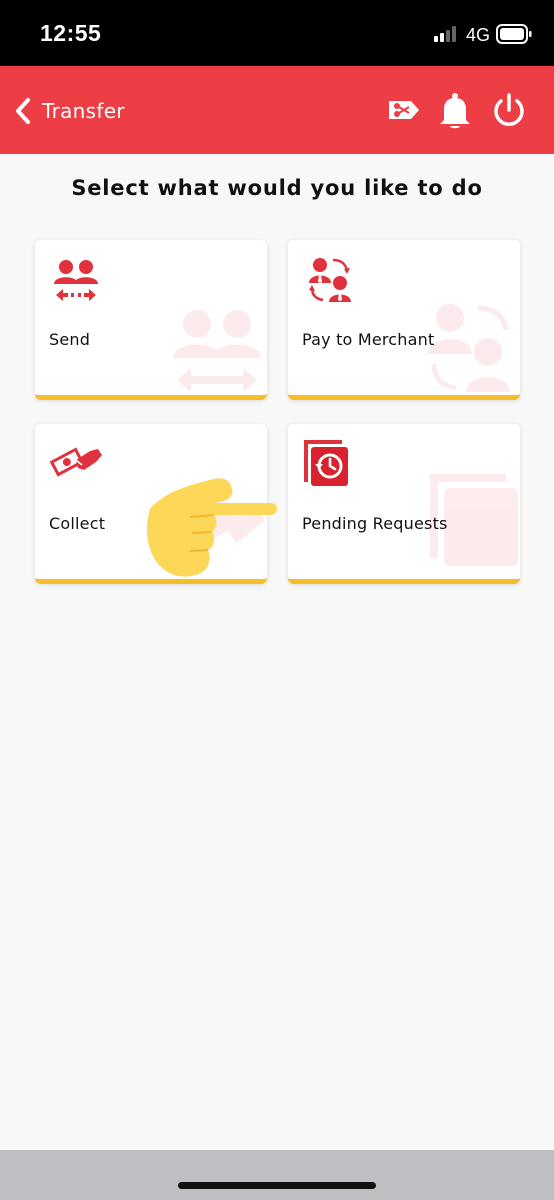  I want to click on people-transfer-icon, so click(76, 280).